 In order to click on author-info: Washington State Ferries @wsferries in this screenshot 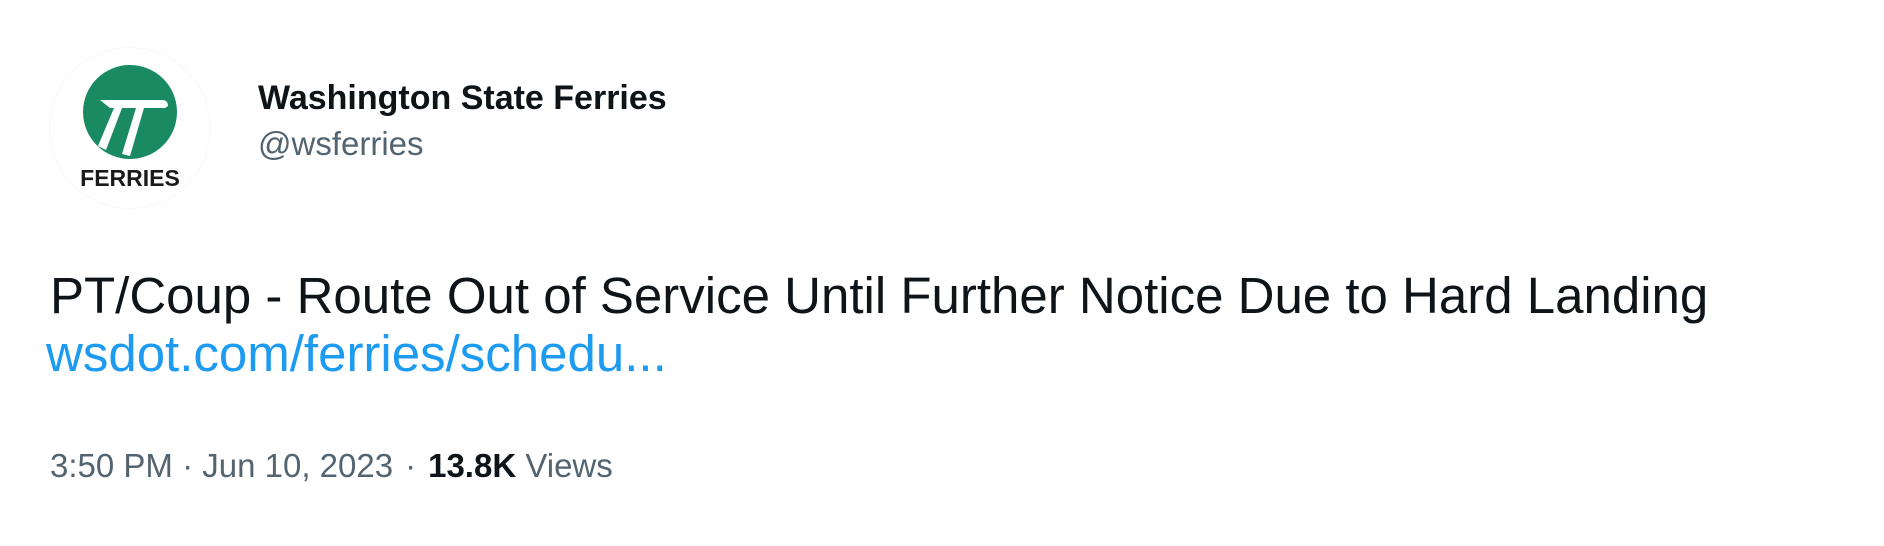, I will do `click(462, 121)`.